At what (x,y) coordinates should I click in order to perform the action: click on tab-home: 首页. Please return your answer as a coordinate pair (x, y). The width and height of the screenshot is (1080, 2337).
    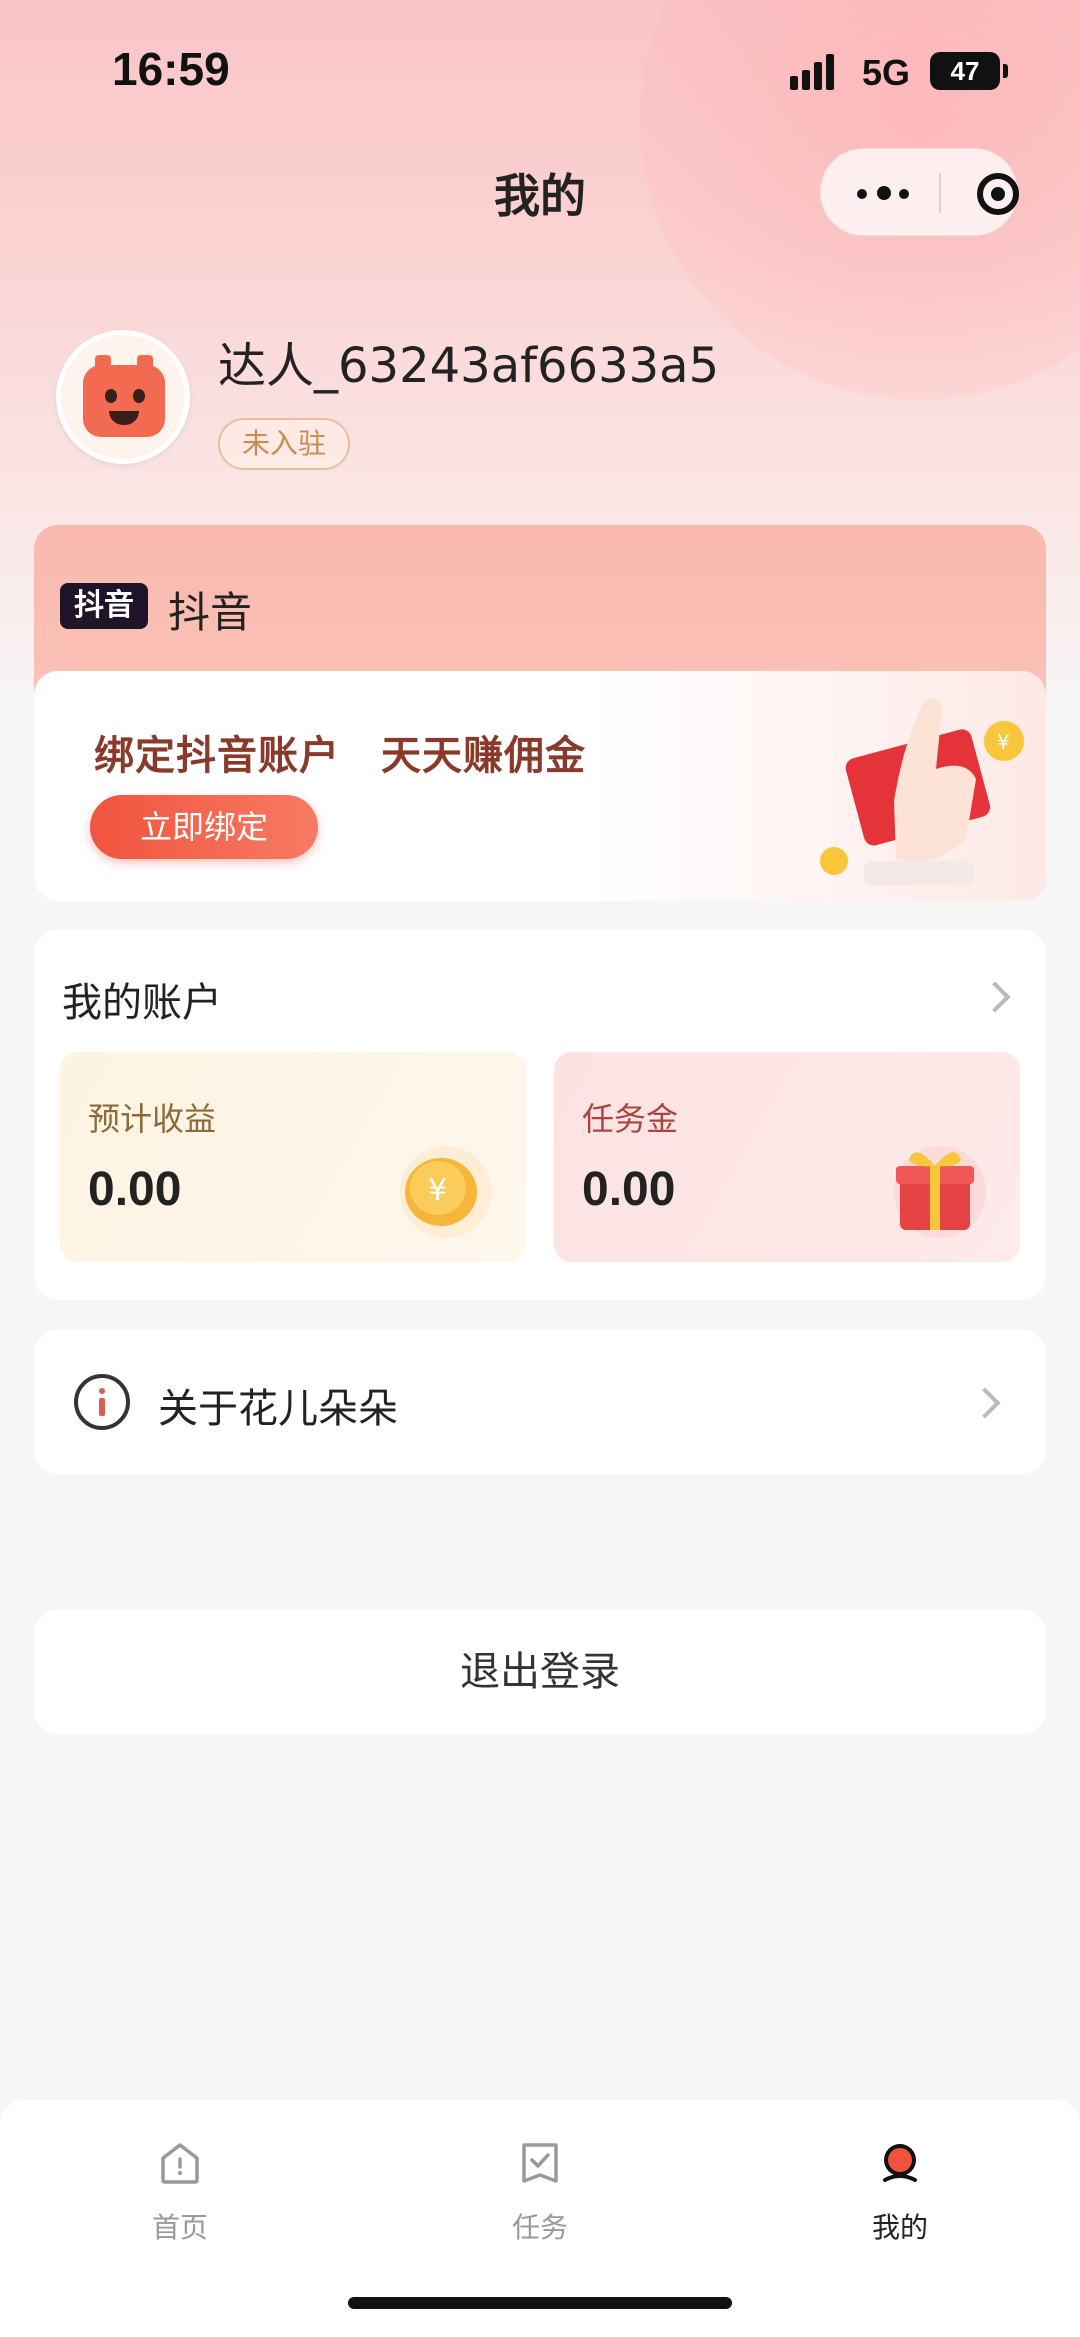
    Looking at the image, I should click on (180, 2195).